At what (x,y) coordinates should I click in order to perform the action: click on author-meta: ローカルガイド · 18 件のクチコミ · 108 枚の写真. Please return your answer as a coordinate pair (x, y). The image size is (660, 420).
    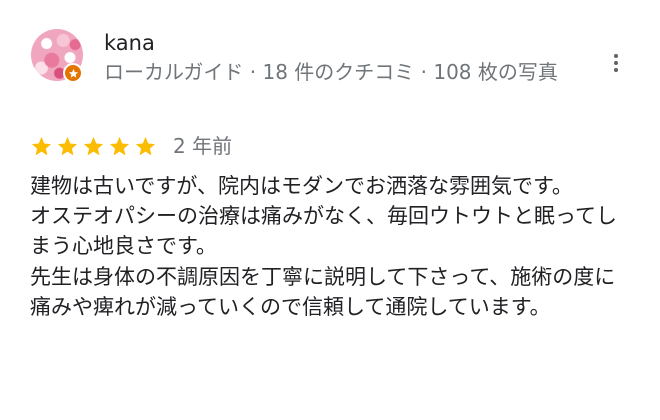
    Looking at the image, I should click on (331, 72).